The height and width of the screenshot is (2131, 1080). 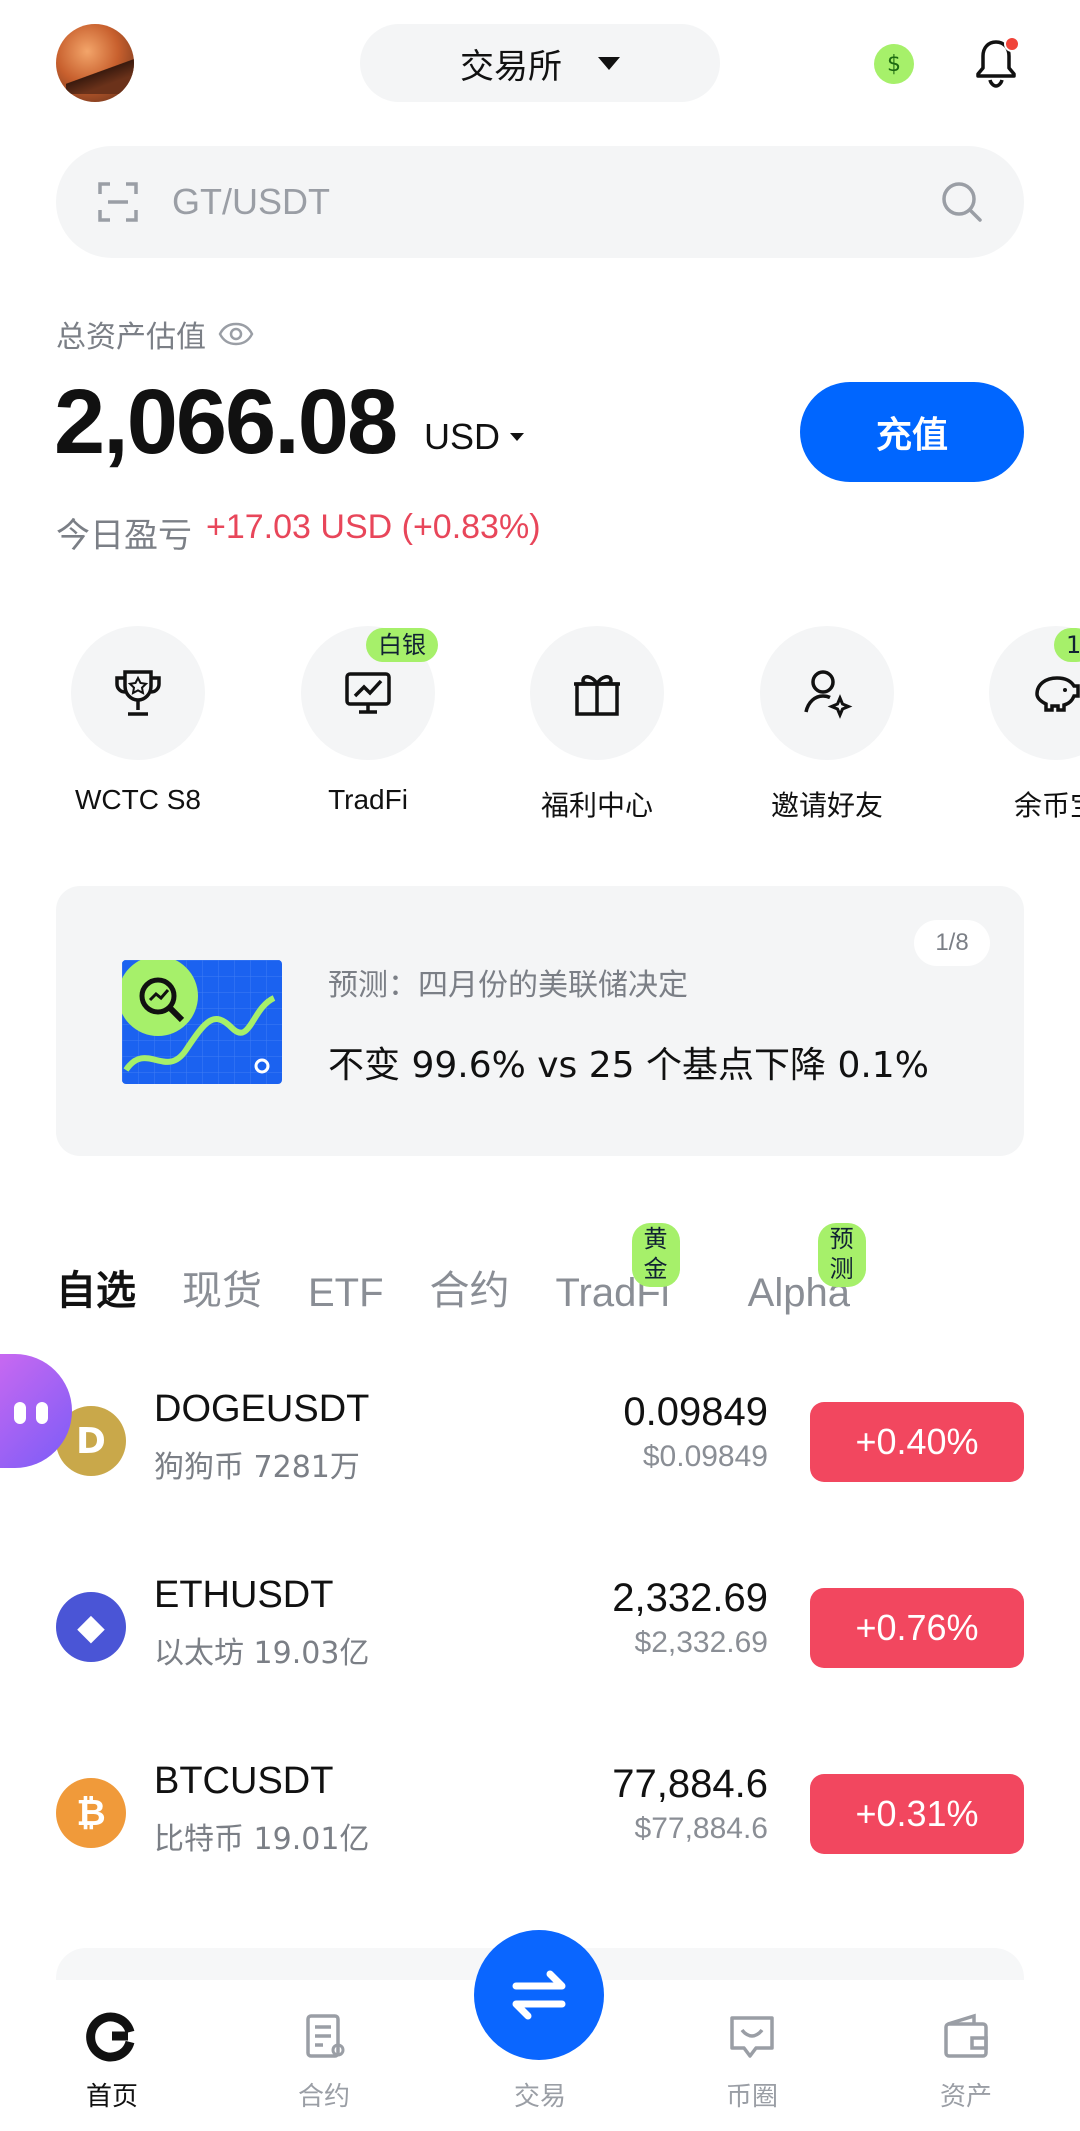 What do you see at coordinates (508, 985) in the screenshot?
I see `banner-title: 预测：四月份的美联储决定` at bounding box center [508, 985].